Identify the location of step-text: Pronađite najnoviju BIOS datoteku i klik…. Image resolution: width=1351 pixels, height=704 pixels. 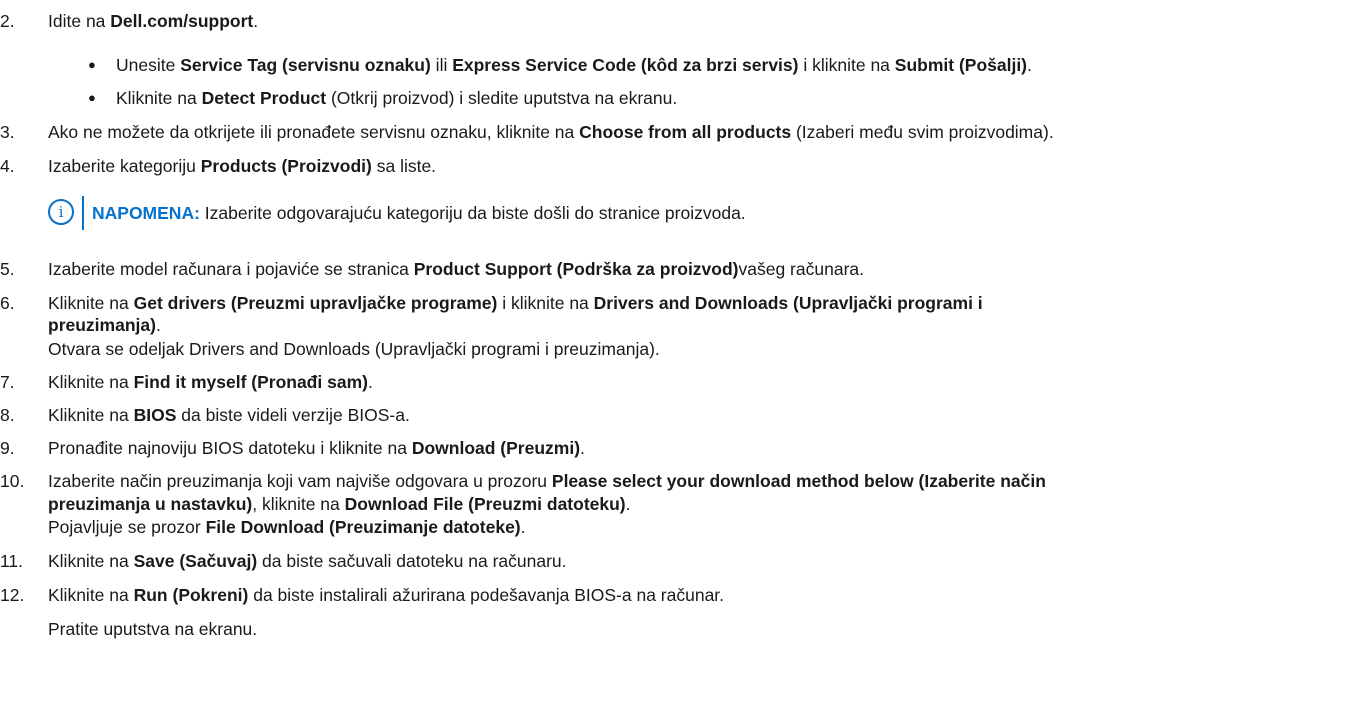
(316, 448).